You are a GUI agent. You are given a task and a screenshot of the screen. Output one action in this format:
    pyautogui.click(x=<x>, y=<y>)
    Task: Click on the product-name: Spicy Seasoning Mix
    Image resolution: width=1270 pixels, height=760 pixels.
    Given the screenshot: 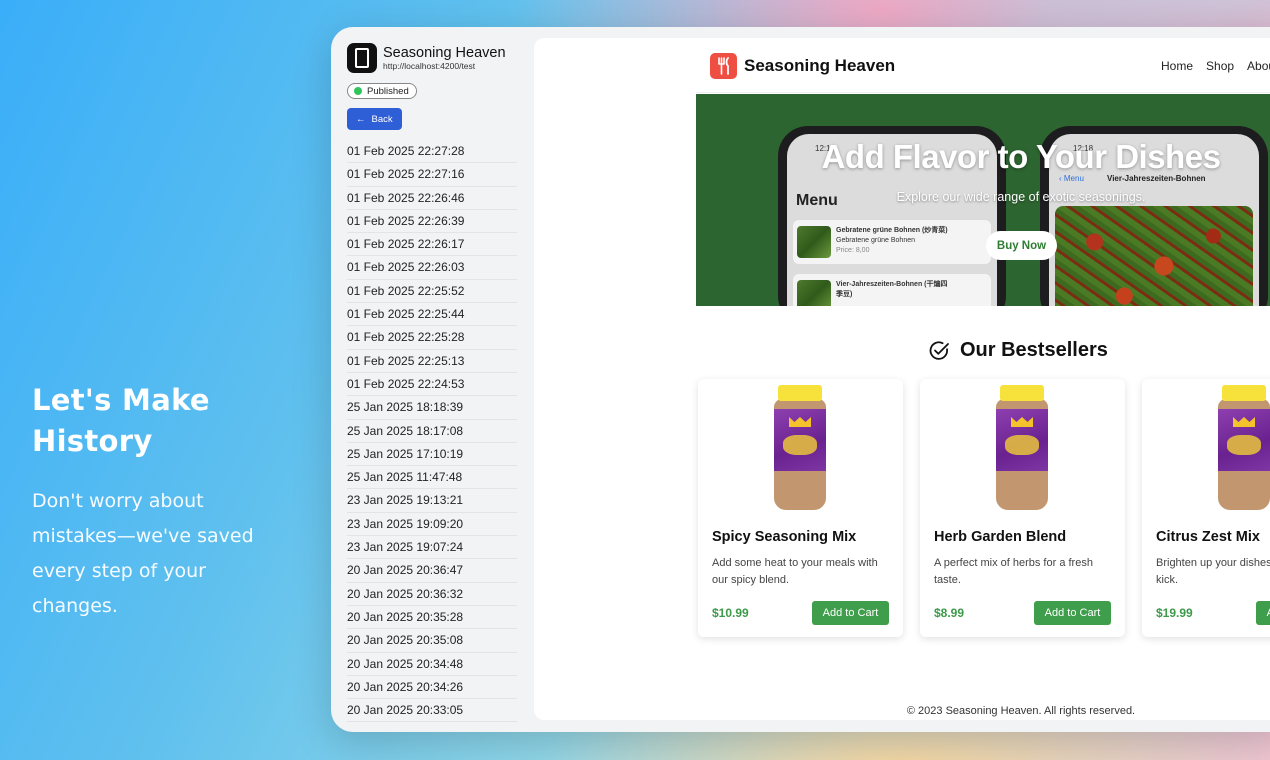 What is the action you would take?
    pyautogui.click(x=784, y=537)
    